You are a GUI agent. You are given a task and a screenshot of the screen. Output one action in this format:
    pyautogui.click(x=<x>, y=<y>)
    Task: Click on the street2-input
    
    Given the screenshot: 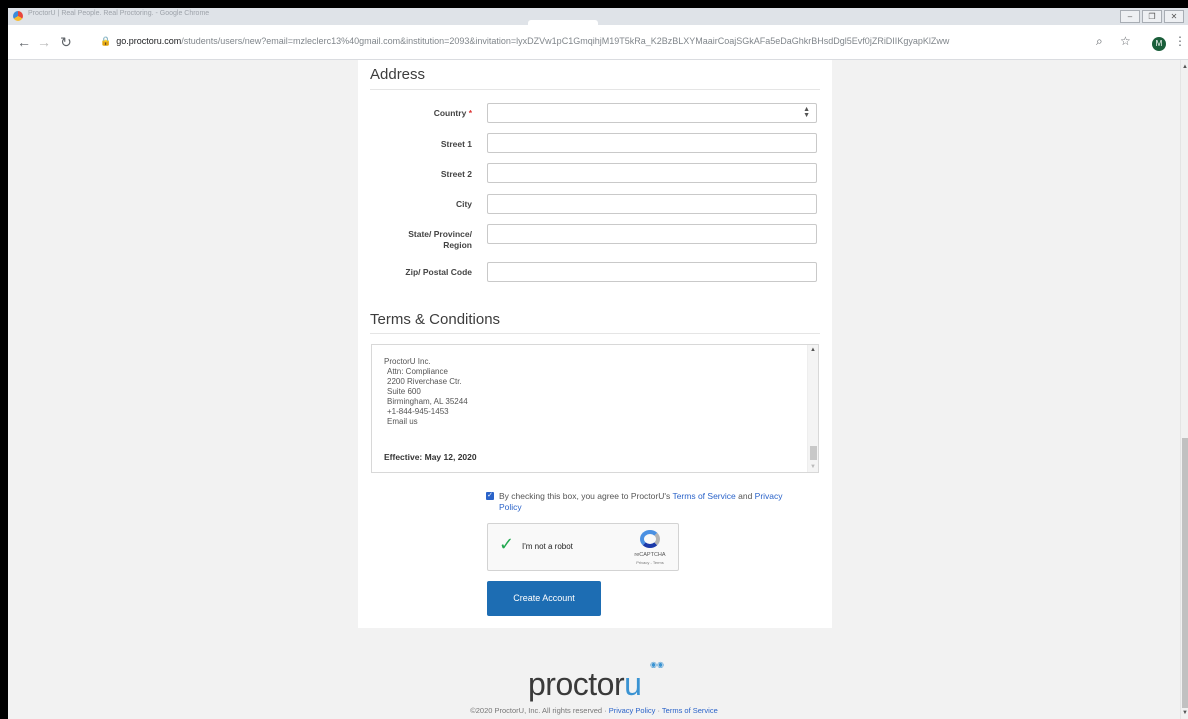 What is the action you would take?
    pyautogui.click(x=652, y=173)
    